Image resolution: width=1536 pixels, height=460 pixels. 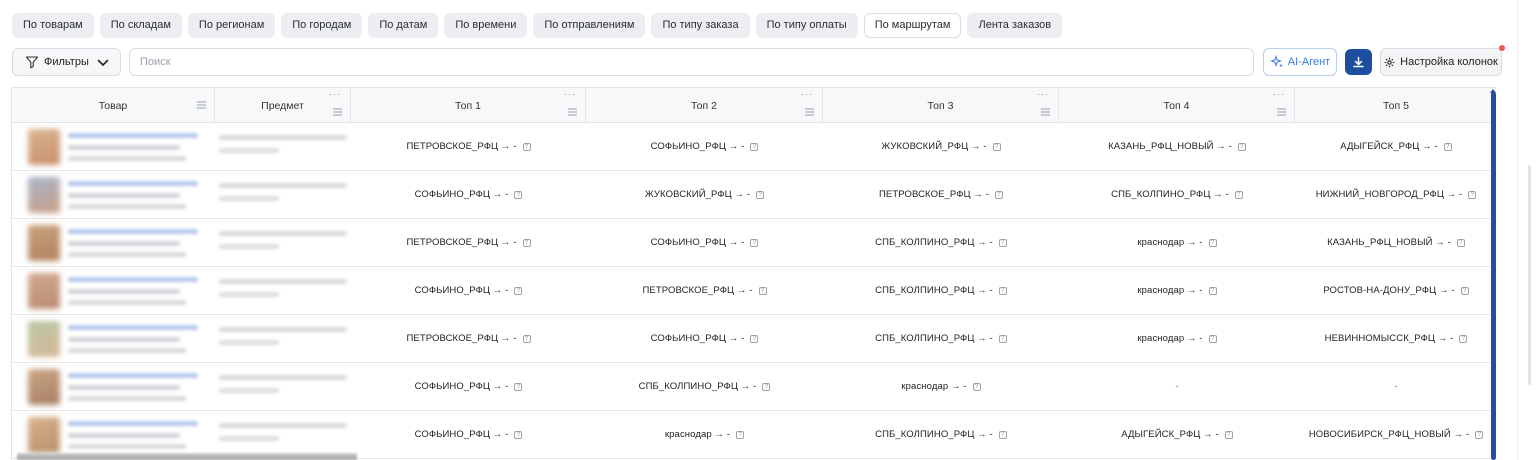 What do you see at coordinates (53, 25) in the screenshot?
I see `tab-0: По товарам` at bounding box center [53, 25].